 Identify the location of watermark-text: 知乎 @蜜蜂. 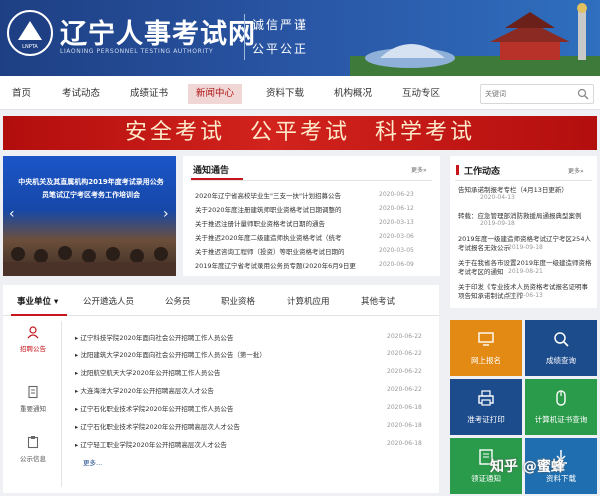
(527, 467).